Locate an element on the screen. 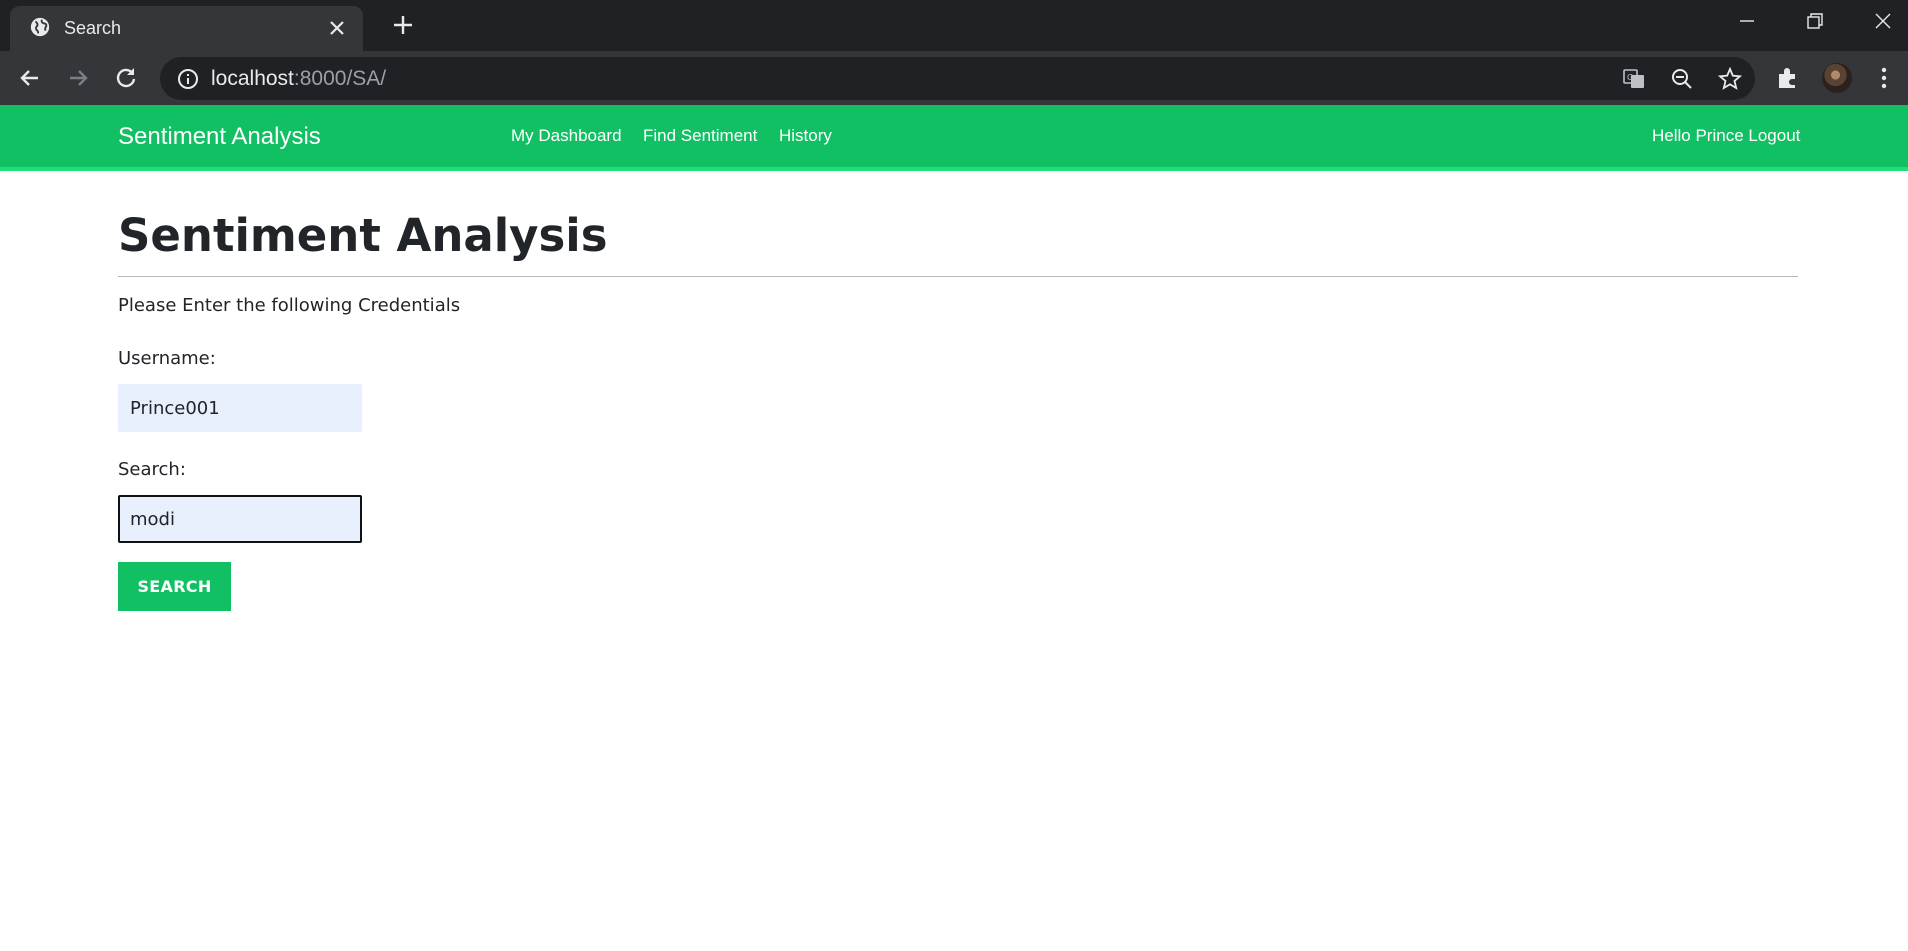  star-icon is located at coordinates (1730, 79).